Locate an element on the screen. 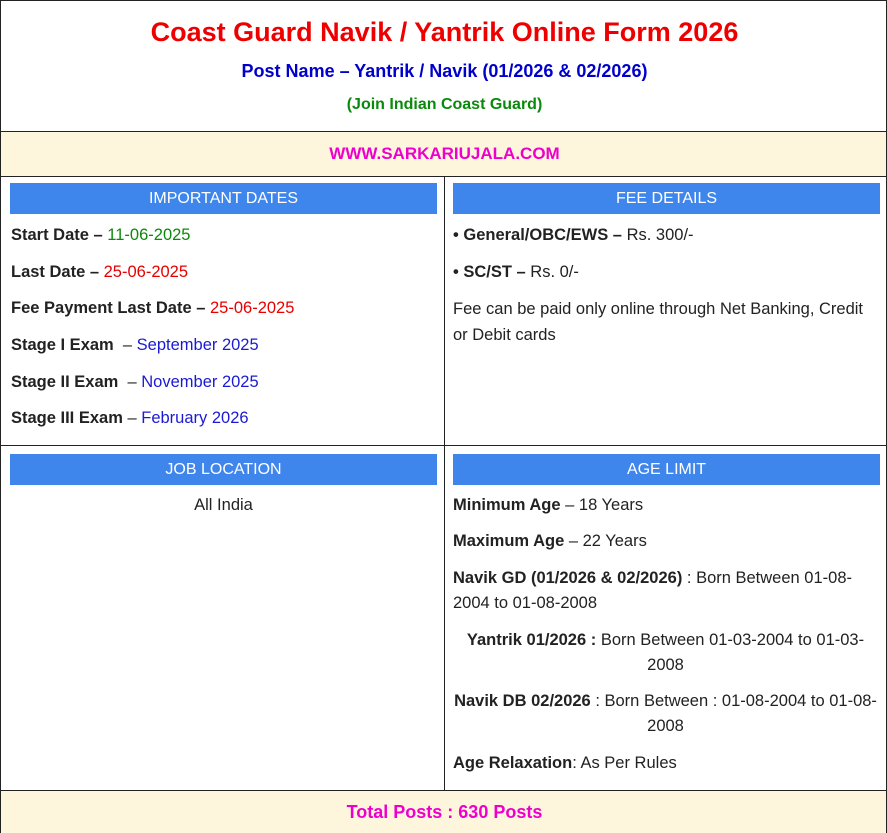 This screenshot has height=833, width=887. min-age-row: Minimum Age – 18 Years is located at coordinates (548, 505).